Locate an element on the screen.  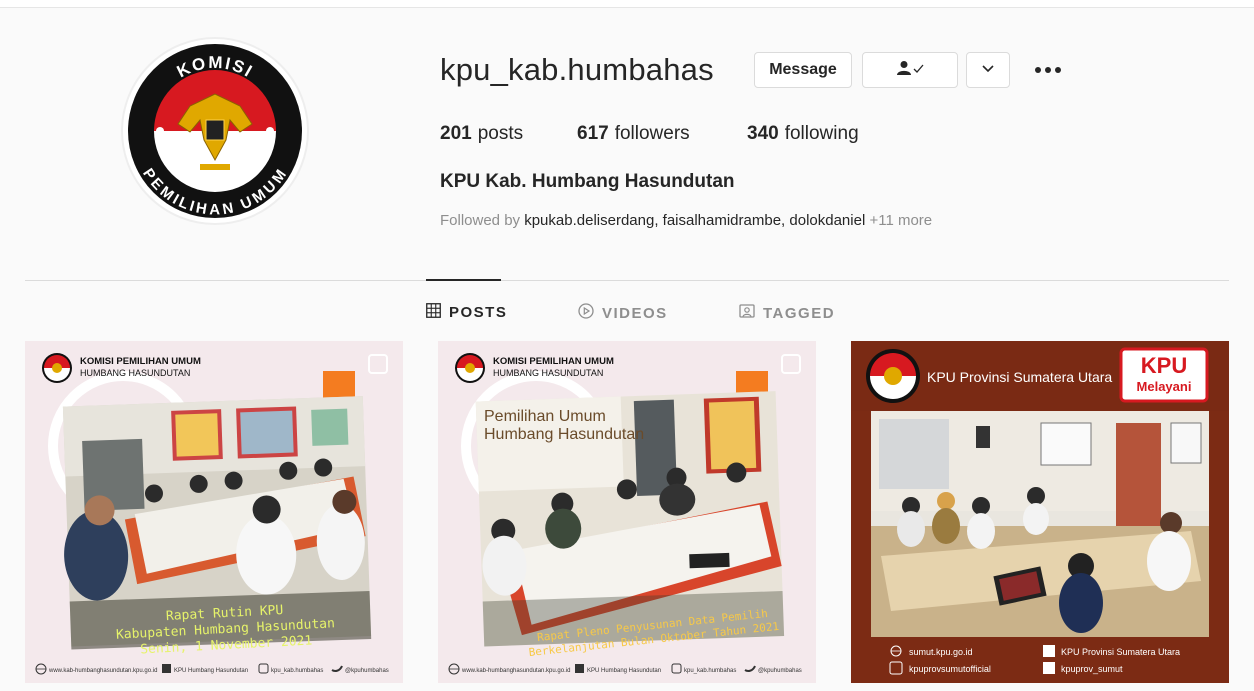
profile-username: kpu_kab.humbahas is located at coordinates (577, 69).